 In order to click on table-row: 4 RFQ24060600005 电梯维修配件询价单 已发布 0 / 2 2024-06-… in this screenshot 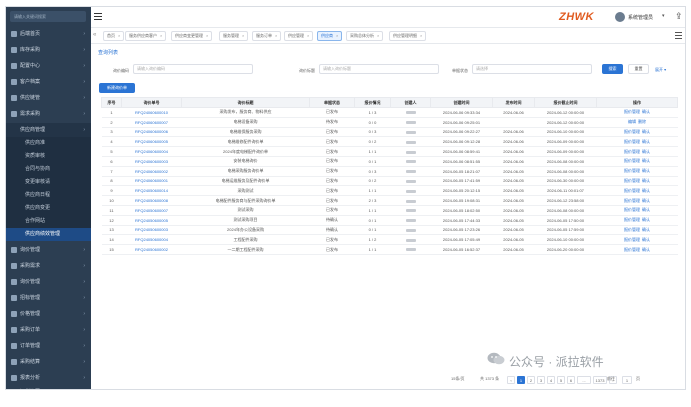, I will do `click(389, 142)`.